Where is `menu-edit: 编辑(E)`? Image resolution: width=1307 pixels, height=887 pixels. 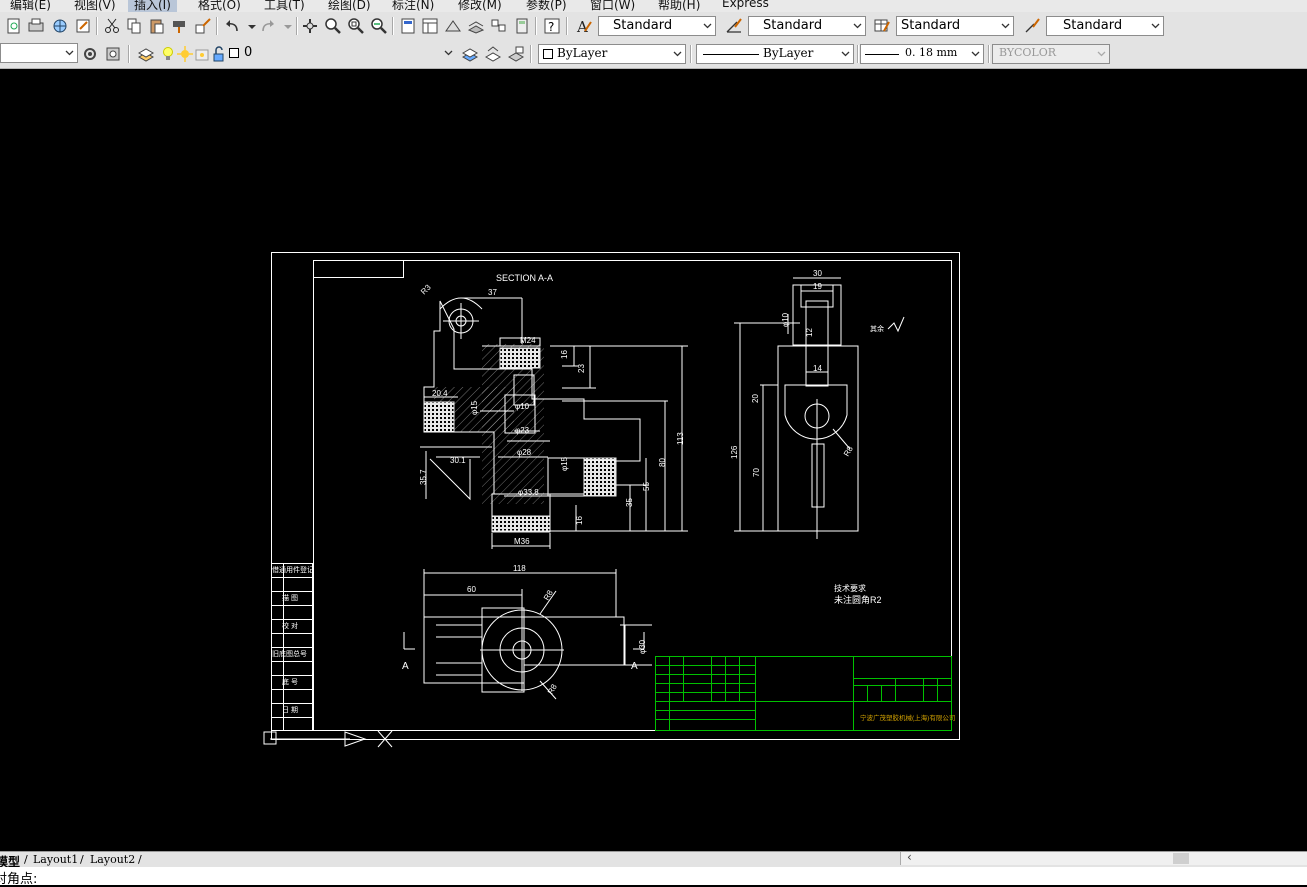
menu-edit: 编辑(E) is located at coordinates (30, 6).